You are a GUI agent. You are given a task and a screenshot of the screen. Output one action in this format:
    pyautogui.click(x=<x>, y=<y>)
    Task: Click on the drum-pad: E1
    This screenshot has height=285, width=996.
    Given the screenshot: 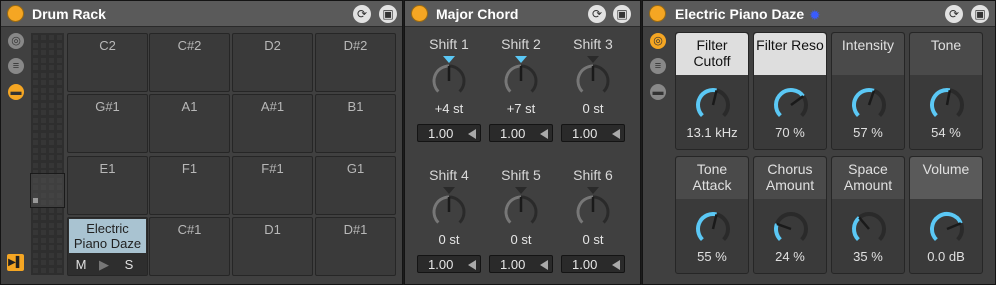 What is the action you would take?
    pyautogui.click(x=107, y=185)
    